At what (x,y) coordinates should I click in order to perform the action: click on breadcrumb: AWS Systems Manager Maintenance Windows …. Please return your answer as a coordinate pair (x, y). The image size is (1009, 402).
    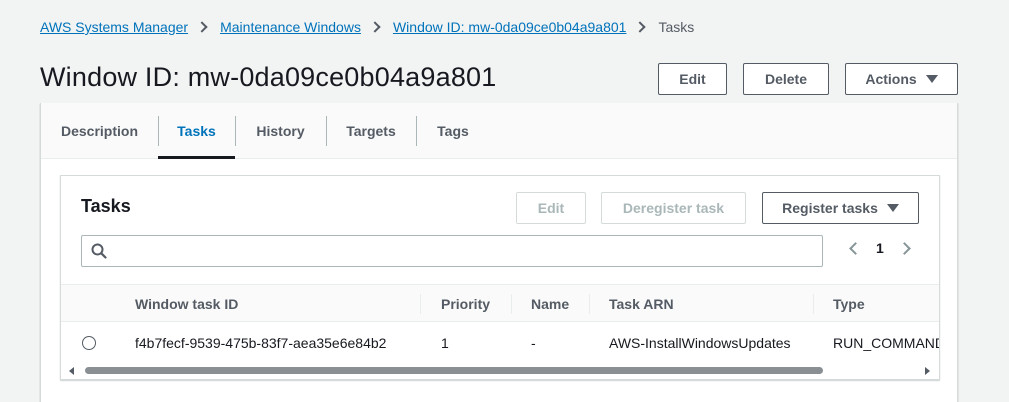
    Looking at the image, I should click on (367, 27).